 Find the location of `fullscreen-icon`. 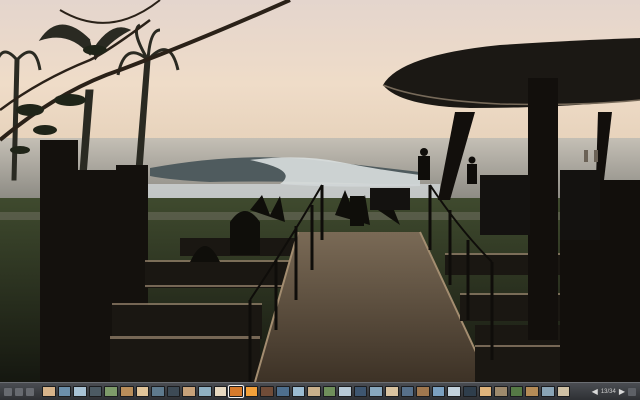

fullscreen-icon is located at coordinates (632, 391).